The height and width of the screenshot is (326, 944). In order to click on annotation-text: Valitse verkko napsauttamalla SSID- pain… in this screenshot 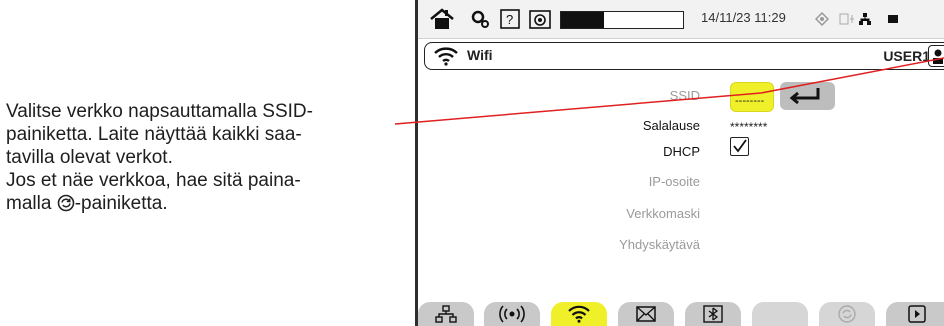, I will do `click(203, 157)`.